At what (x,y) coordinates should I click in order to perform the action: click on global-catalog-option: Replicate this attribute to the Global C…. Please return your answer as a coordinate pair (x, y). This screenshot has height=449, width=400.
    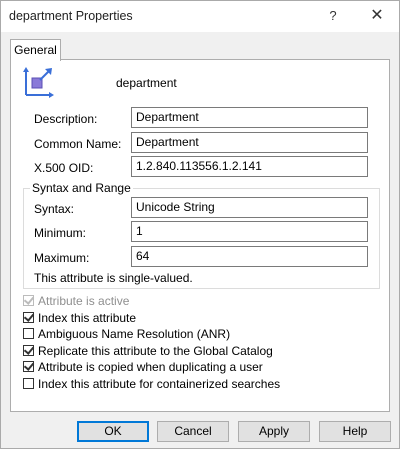
    Looking at the image, I should click on (148, 350).